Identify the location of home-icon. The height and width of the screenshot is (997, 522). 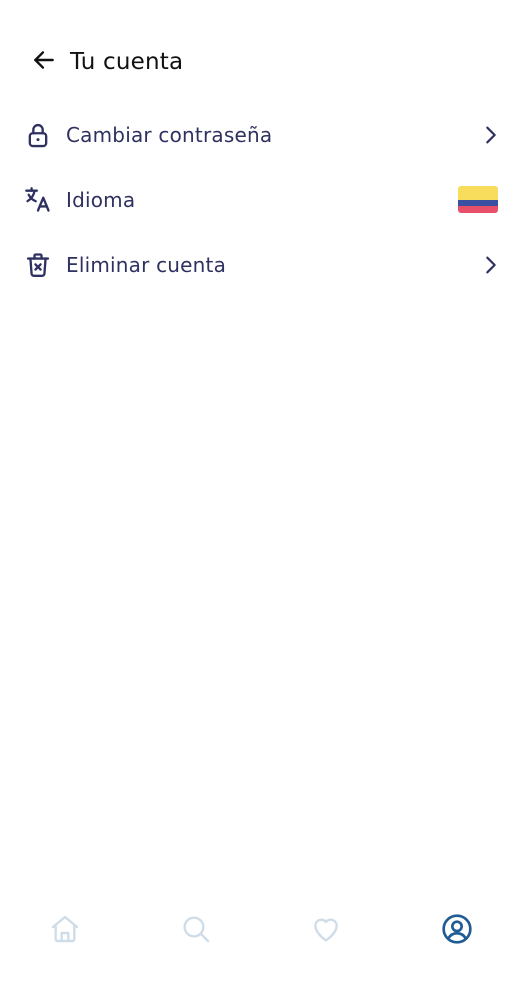
(65, 931).